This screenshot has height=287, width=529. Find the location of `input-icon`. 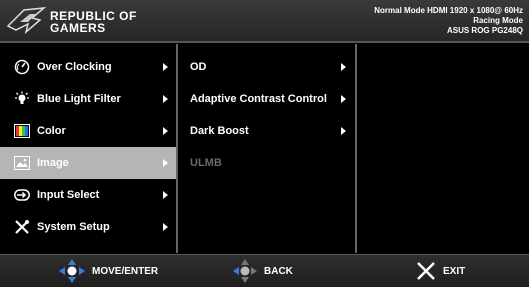

input-icon is located at coordinates (22, 195).